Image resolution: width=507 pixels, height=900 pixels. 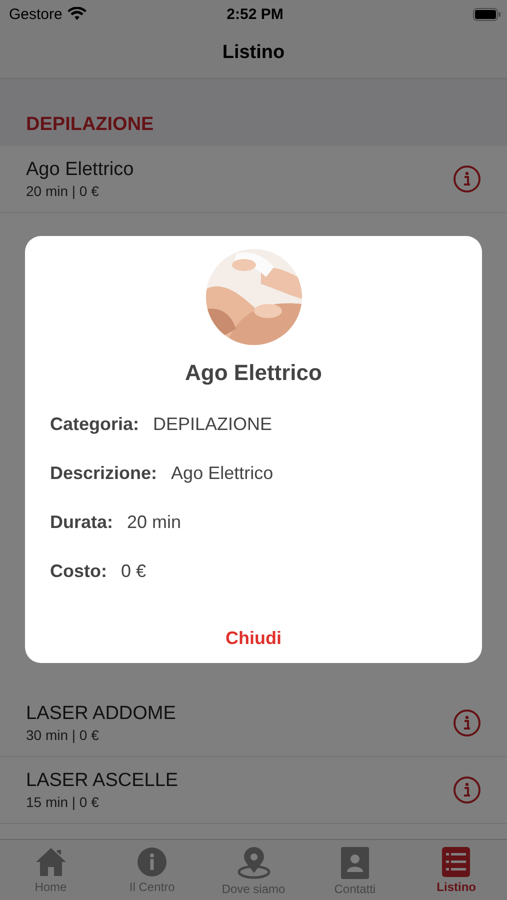 I want to click on close-button: Chiudi, so click(x=254, y=638).